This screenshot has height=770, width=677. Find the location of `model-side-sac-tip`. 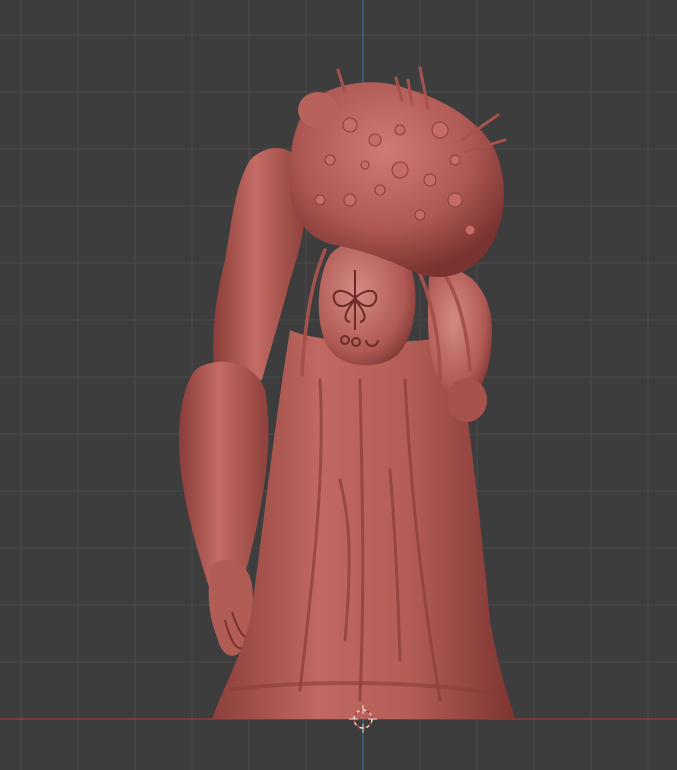

model-side-sac-tip is located at coordinates (467, 400).